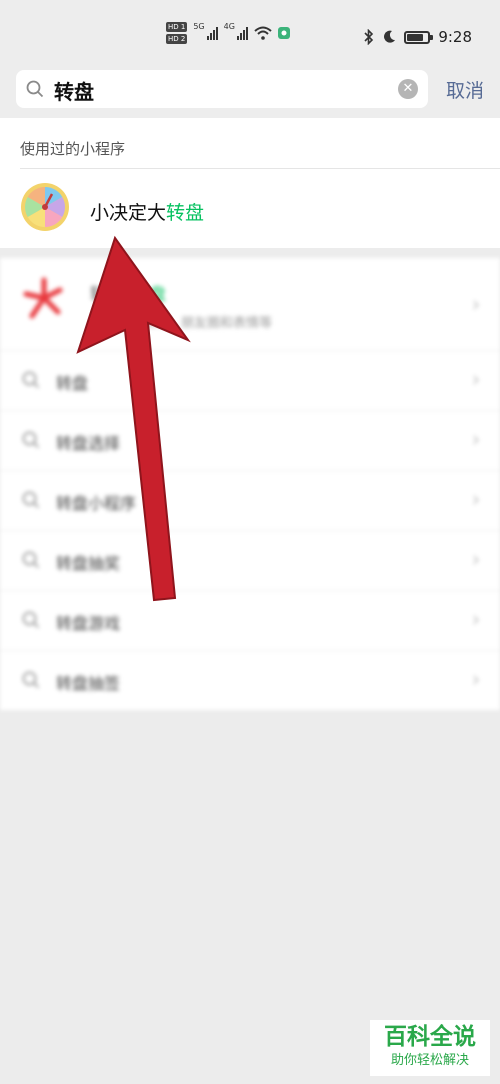 The width and height of the screenshot is (500, 1084). What do you see at coordinates (250, 620) in the screenshot?
I see `suggestion-row: 转盘游戏 ›` at bounding box center [250, 620].